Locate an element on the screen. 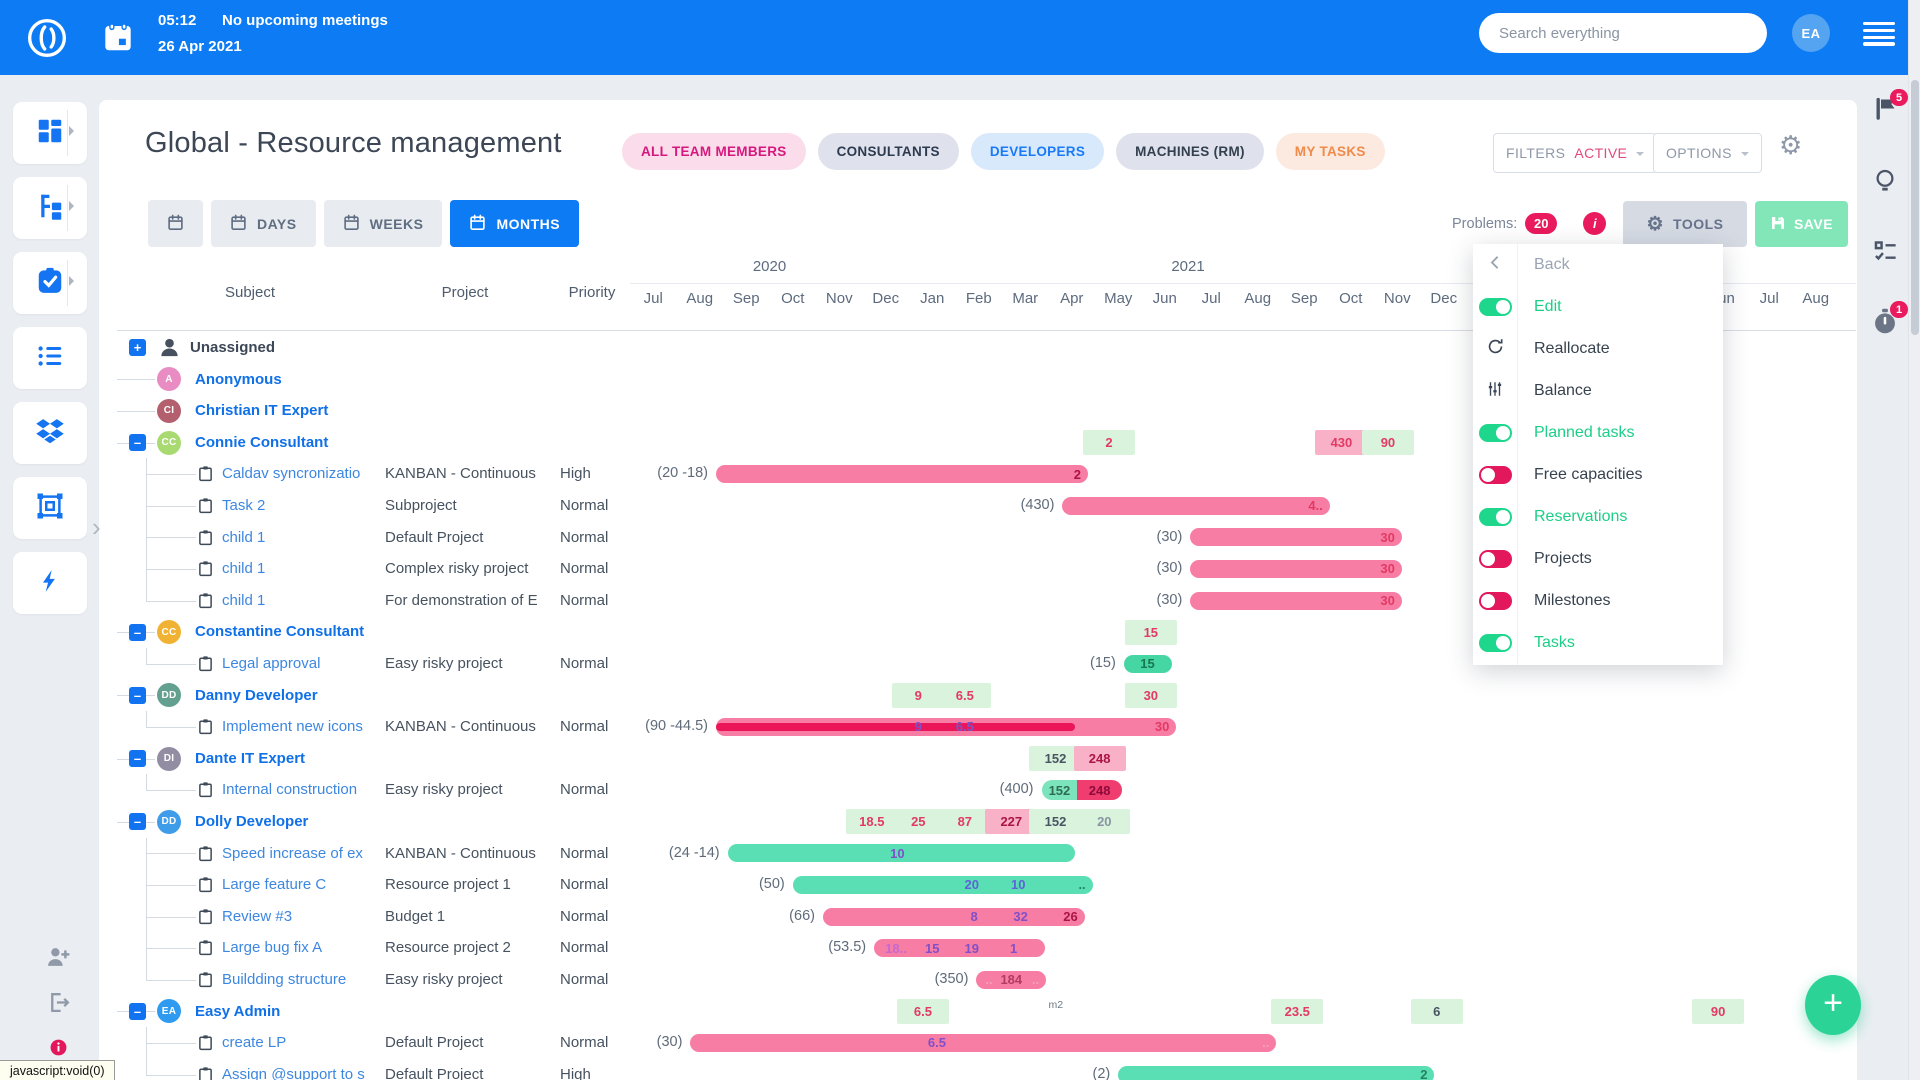 This screenshot has height=1080, width=1920. member-name-link: Constantine Consultant is located at coordinates (279, 631).